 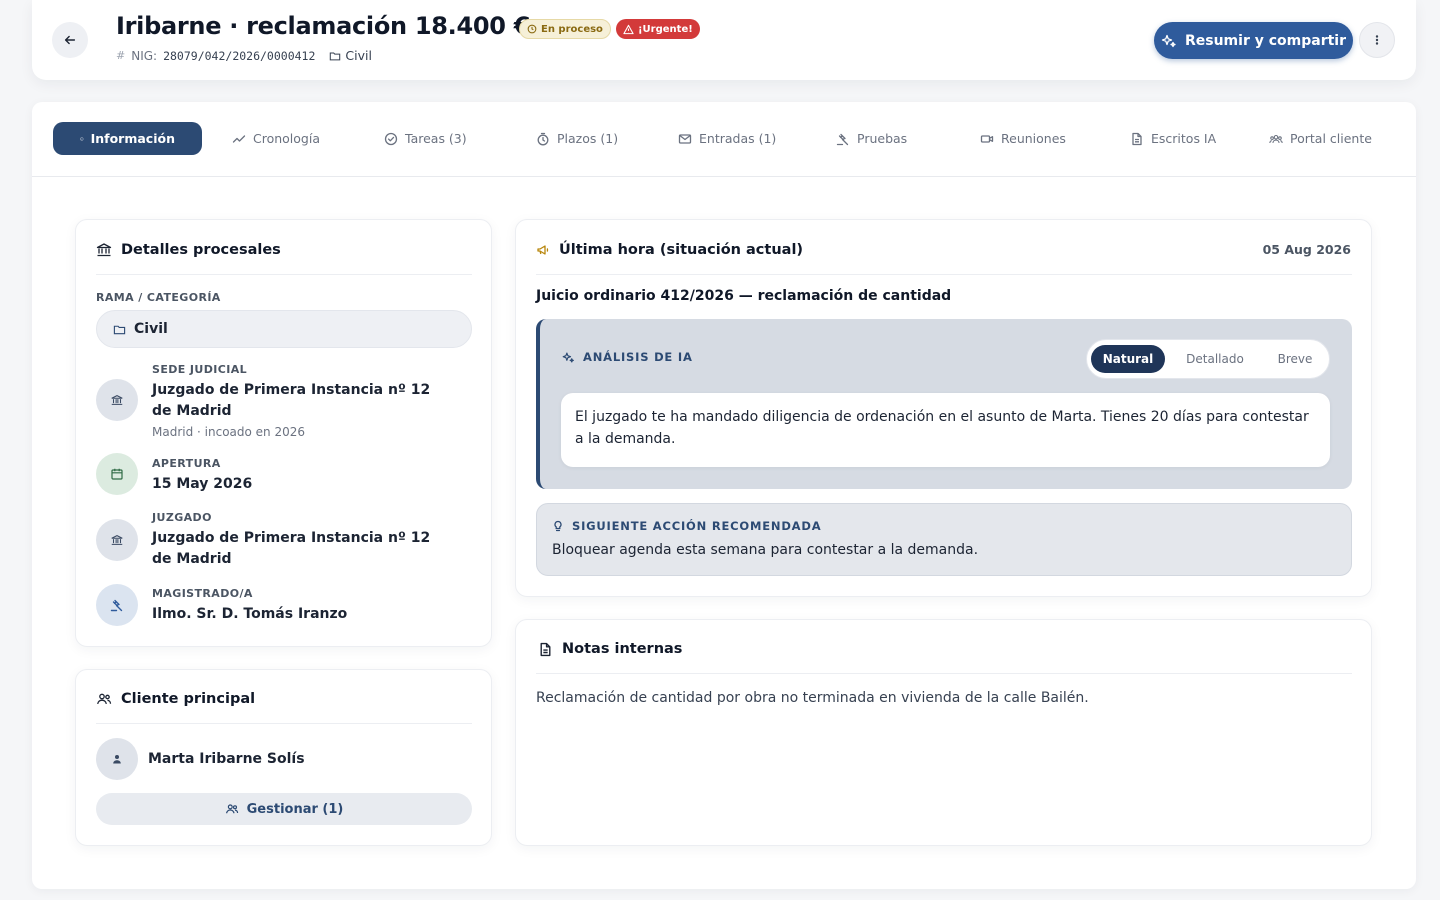 What do you see at coordinates (622, 649) in the screenshot?
I see `card-title-text: Notas internas` at bounding box center [622, 649].